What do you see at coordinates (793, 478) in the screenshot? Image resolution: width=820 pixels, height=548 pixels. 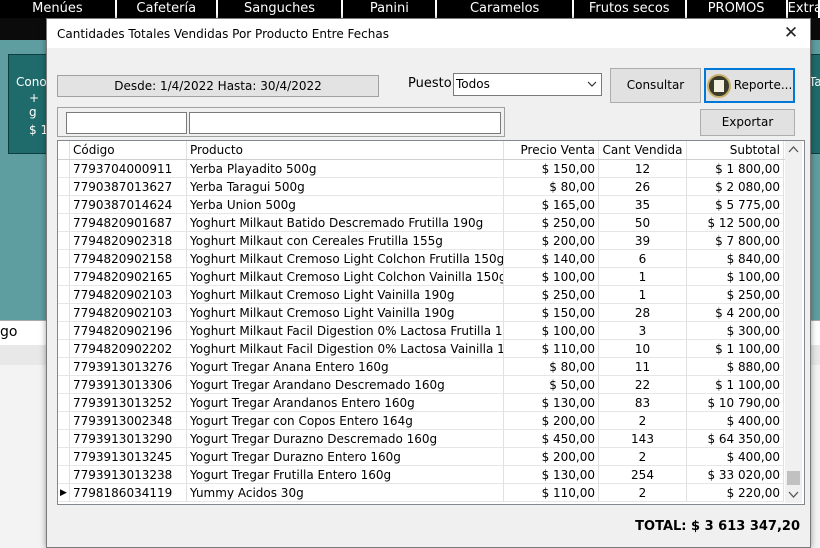 I see `scrollbar-thumb` at bounding box center [793, 478].